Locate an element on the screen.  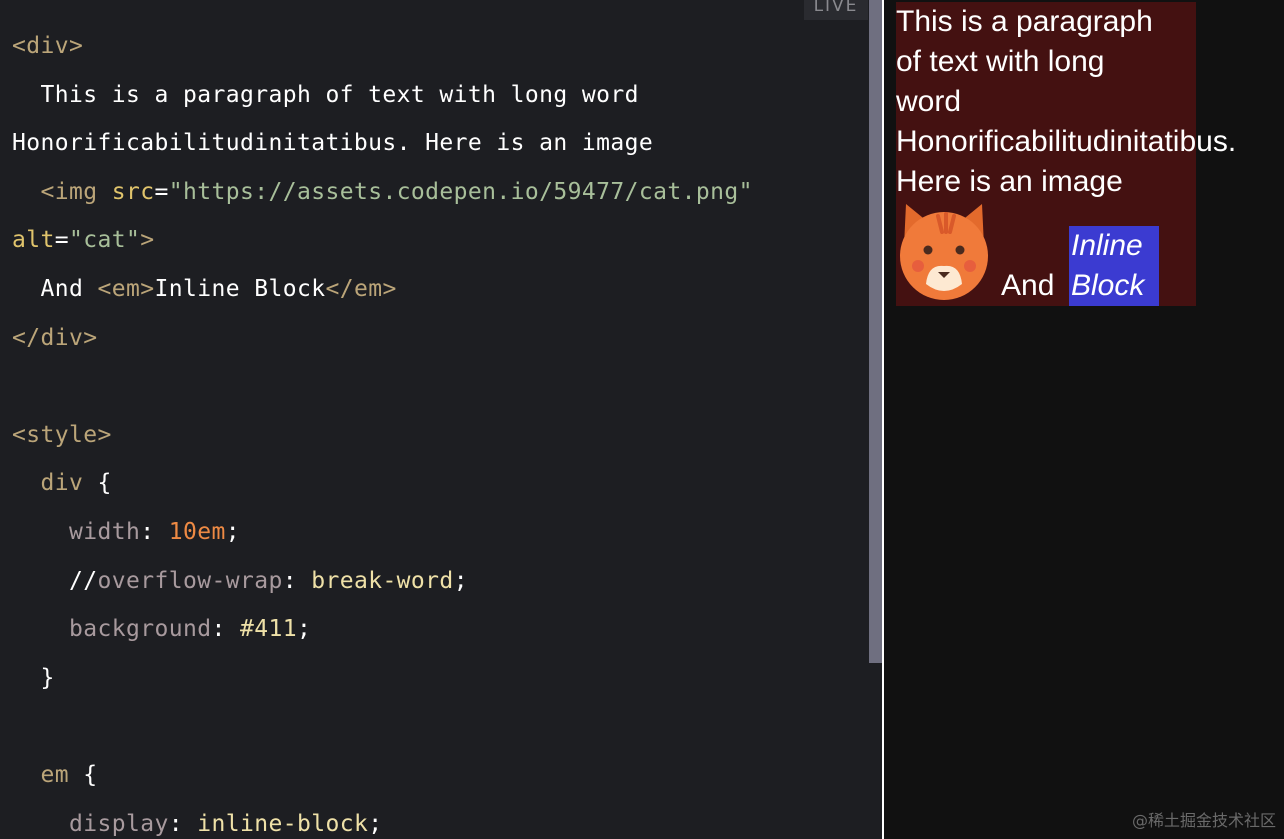
code-token: } is located at coordinates (33, 677).